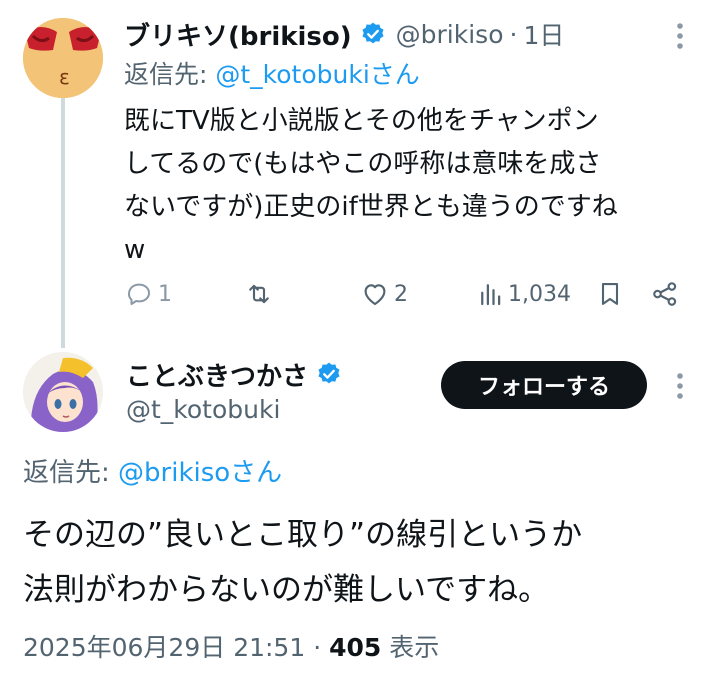  What do you see at coordinates (139, 294) in the screenshot?
I see `reply-icon` at bounding box center [139, 294].